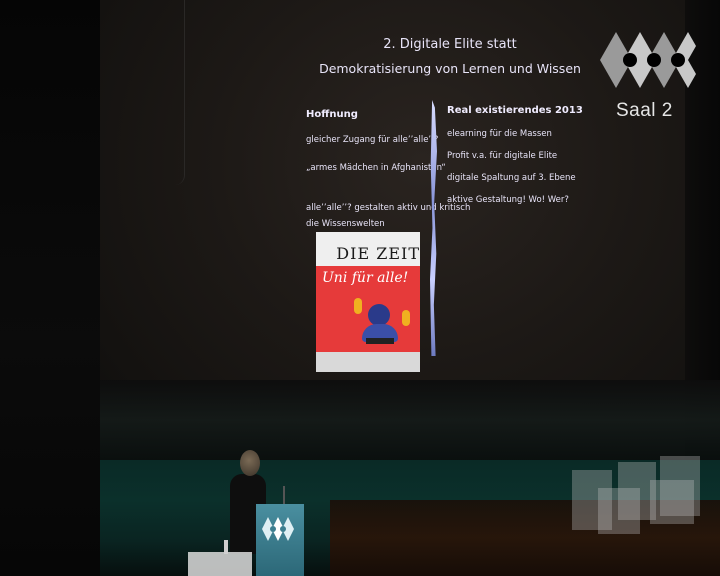  I want to click on newspaper-banner: Uni für alle!, so click(365, 278).